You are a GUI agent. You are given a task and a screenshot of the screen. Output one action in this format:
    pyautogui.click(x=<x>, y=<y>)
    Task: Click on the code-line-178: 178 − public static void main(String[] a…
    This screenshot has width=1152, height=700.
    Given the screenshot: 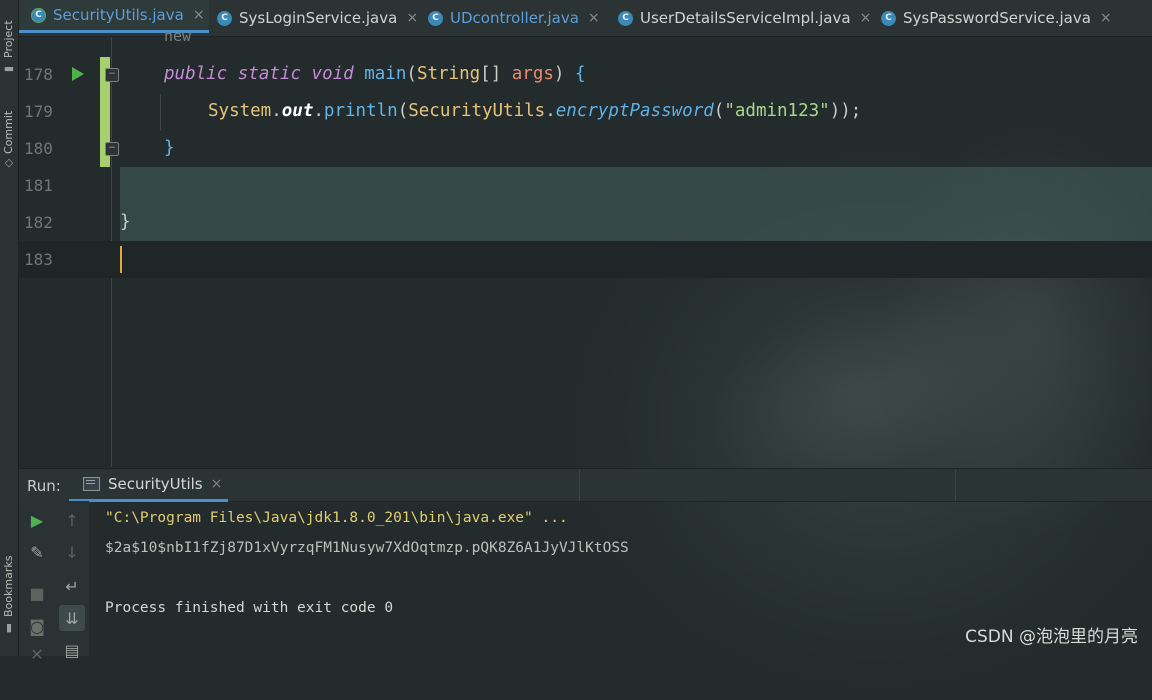 What is the action you would take?
    pyautogui.click(x=585, y=74)
    